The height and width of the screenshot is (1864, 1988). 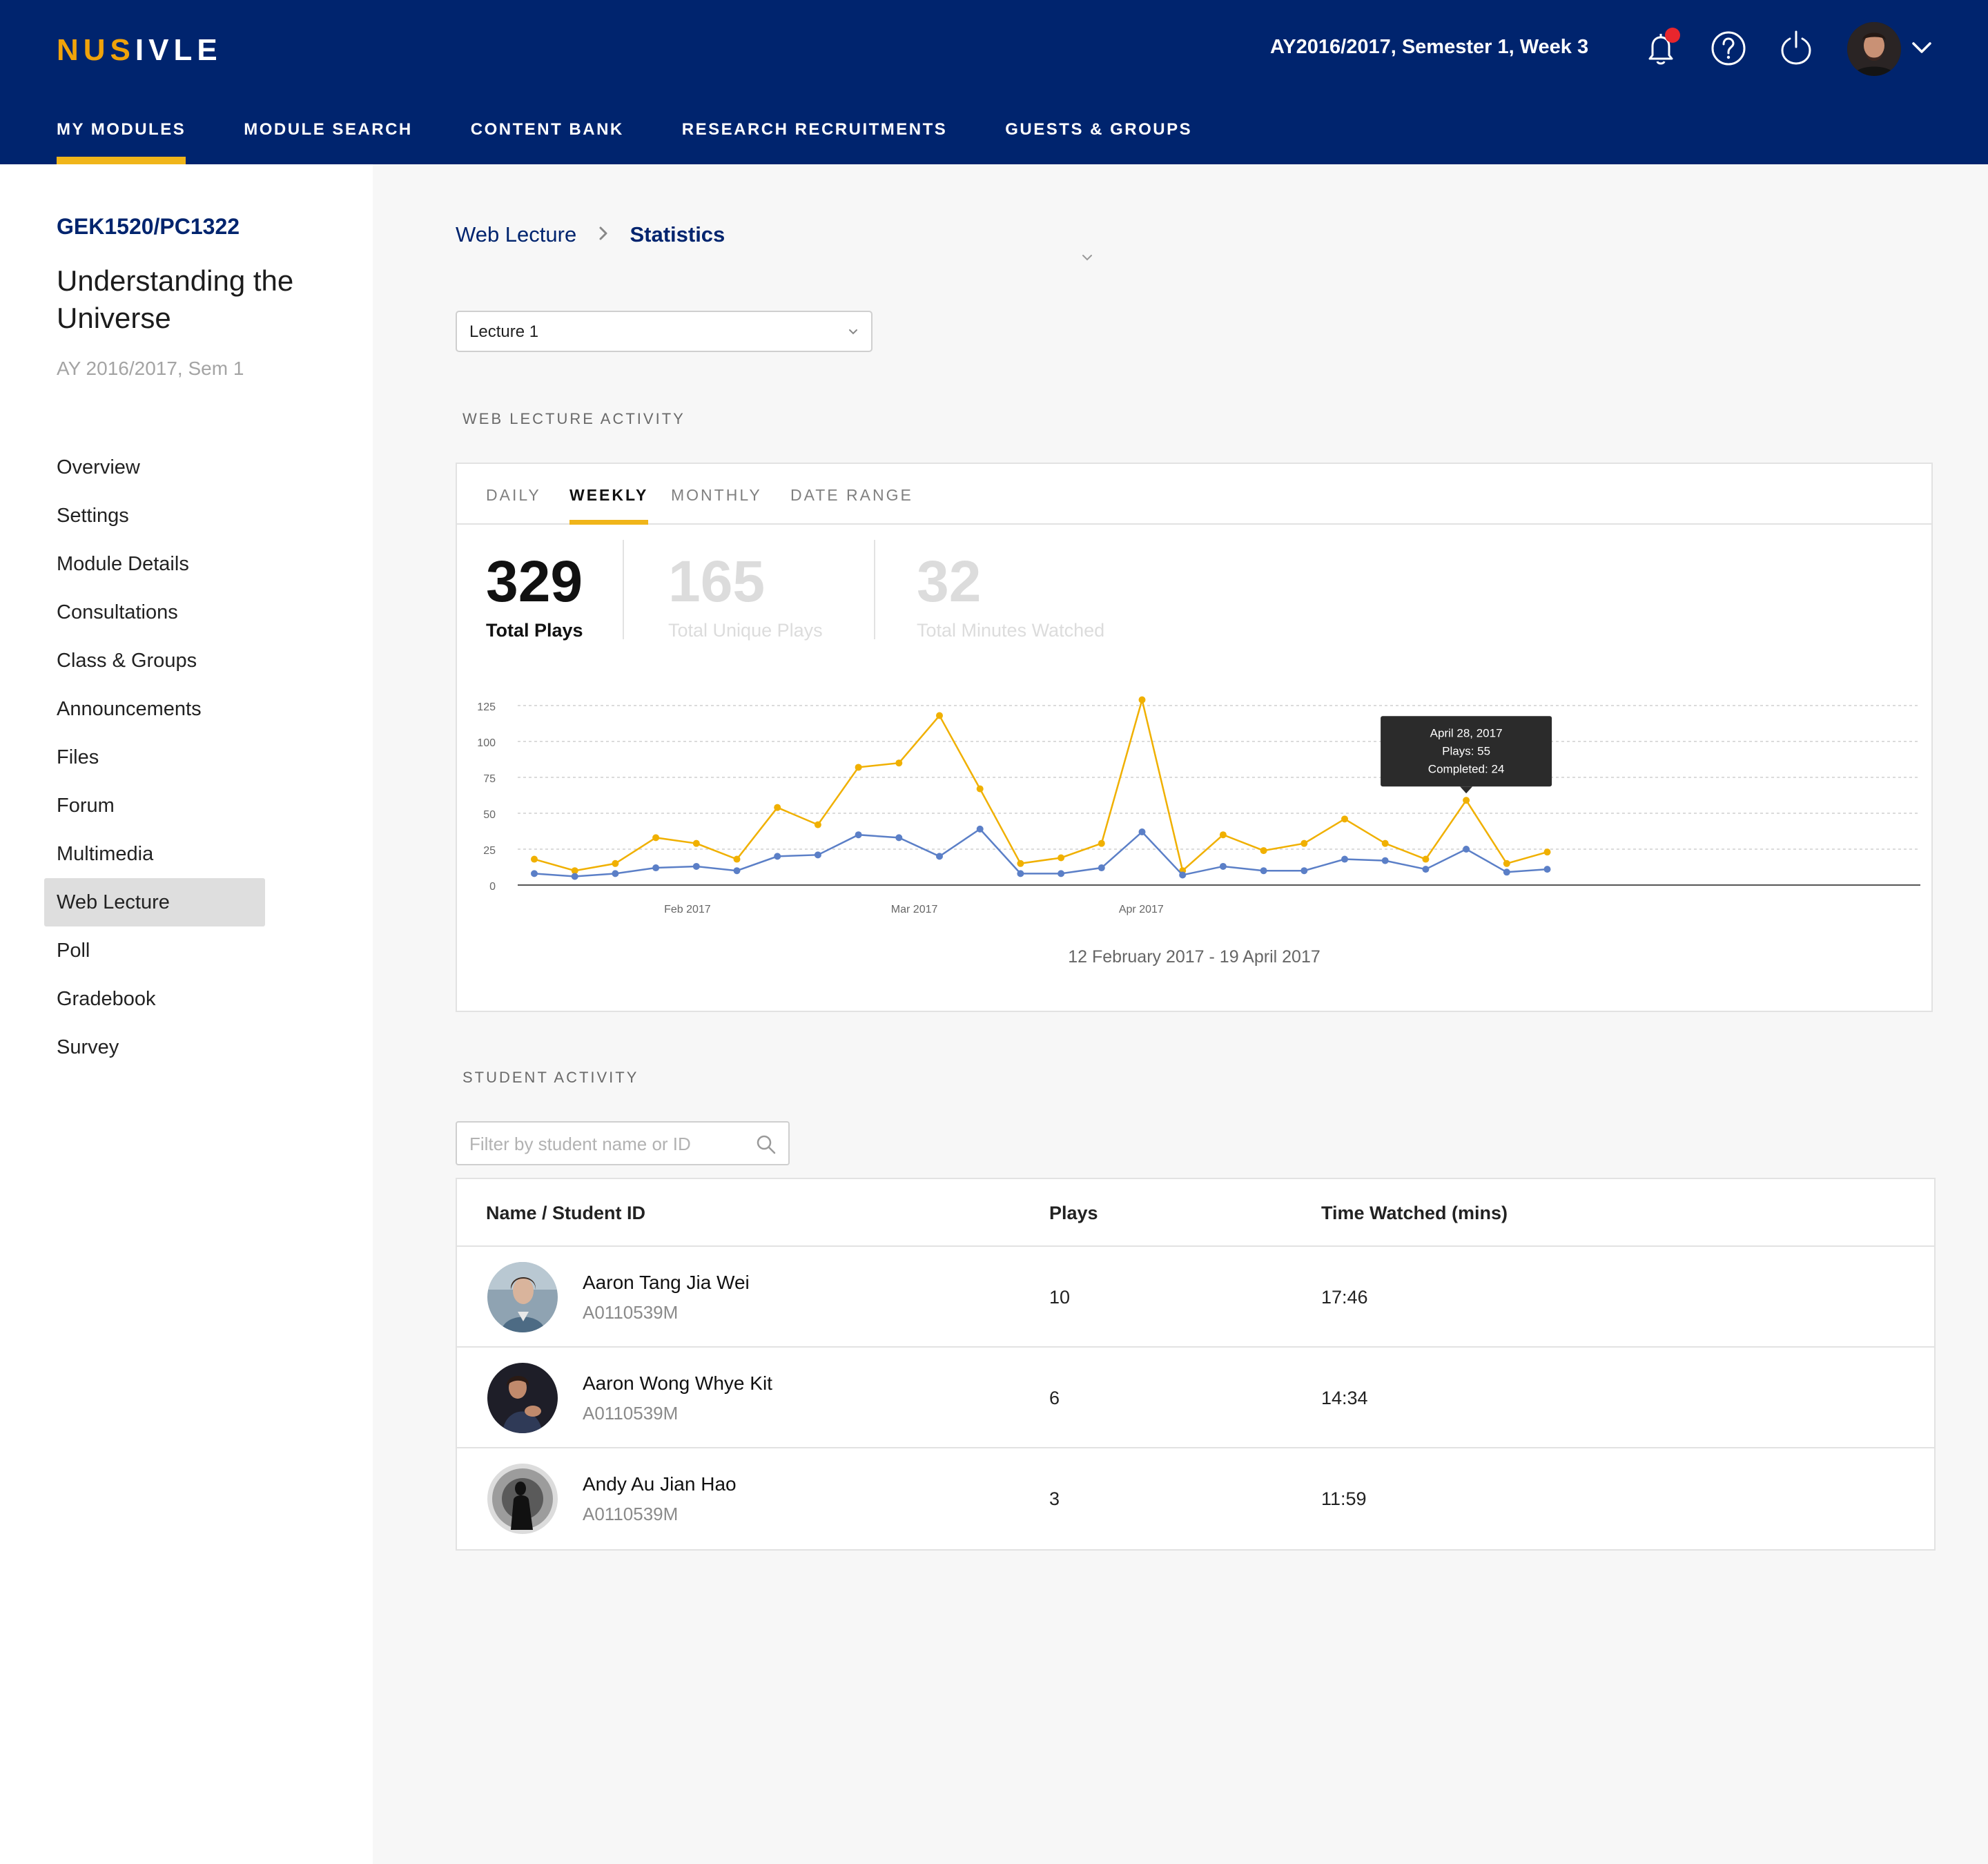 What do you see at coordinates (154, 709) in the screenshot?
I see `sidebar-item-announcements: Announcements` at bounding box center [154, 709].